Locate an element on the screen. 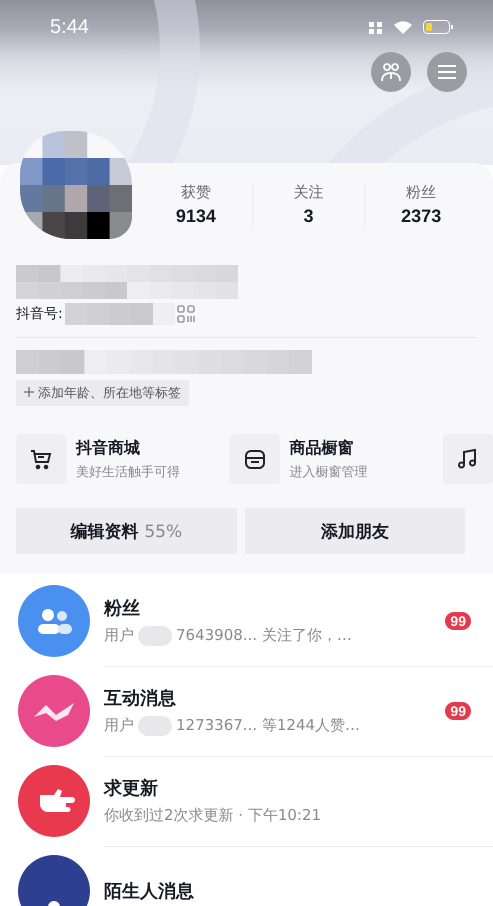 This screenshot has width=493, height=906. stat-label: 获赞 is located at coordinates (195, 192).